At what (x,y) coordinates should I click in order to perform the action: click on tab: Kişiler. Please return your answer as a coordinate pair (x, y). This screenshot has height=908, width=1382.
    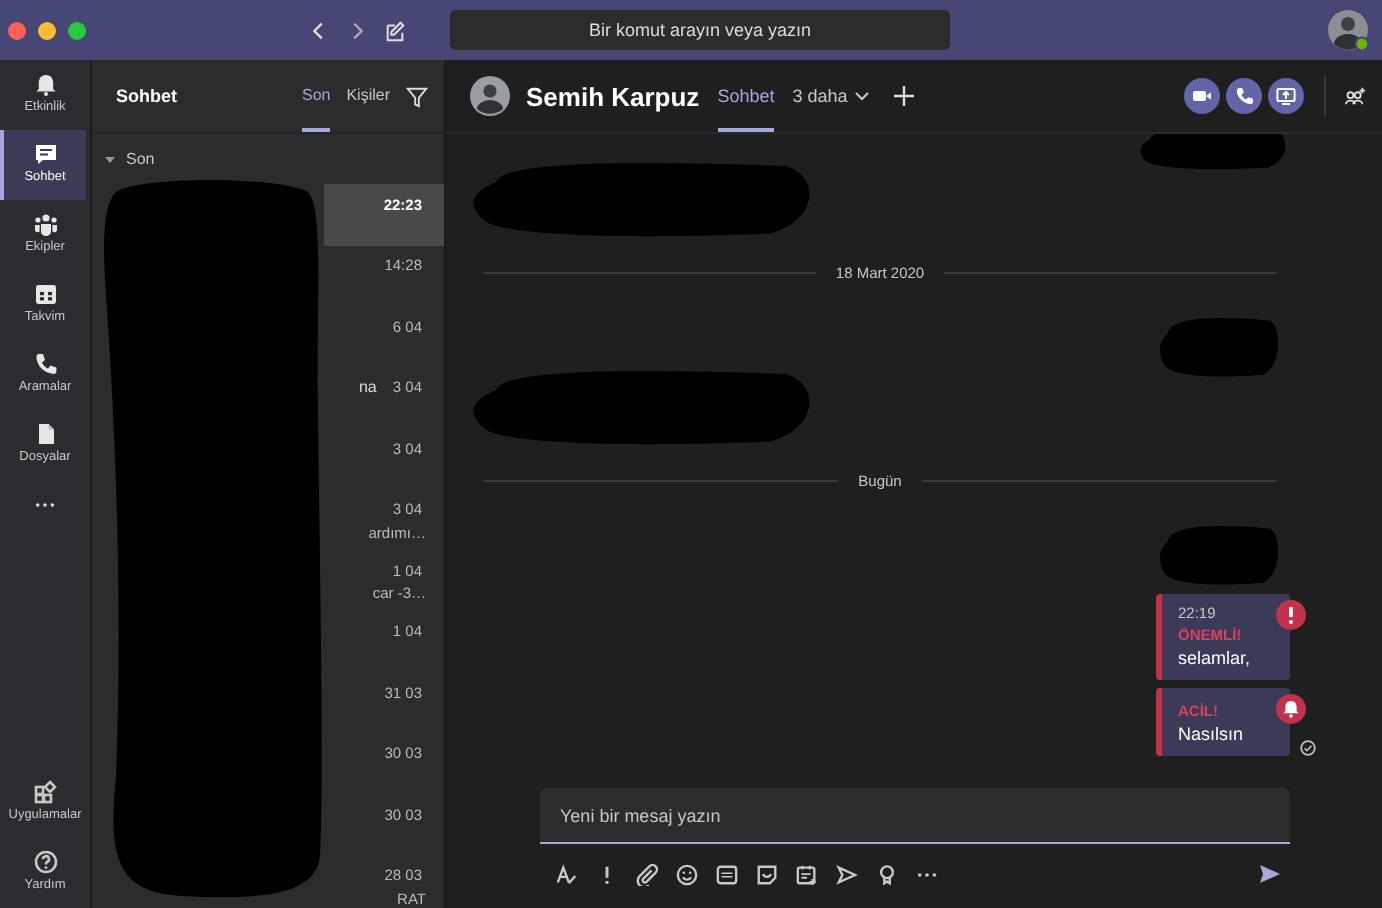
    Looking at the image, I should click on (368, 96).